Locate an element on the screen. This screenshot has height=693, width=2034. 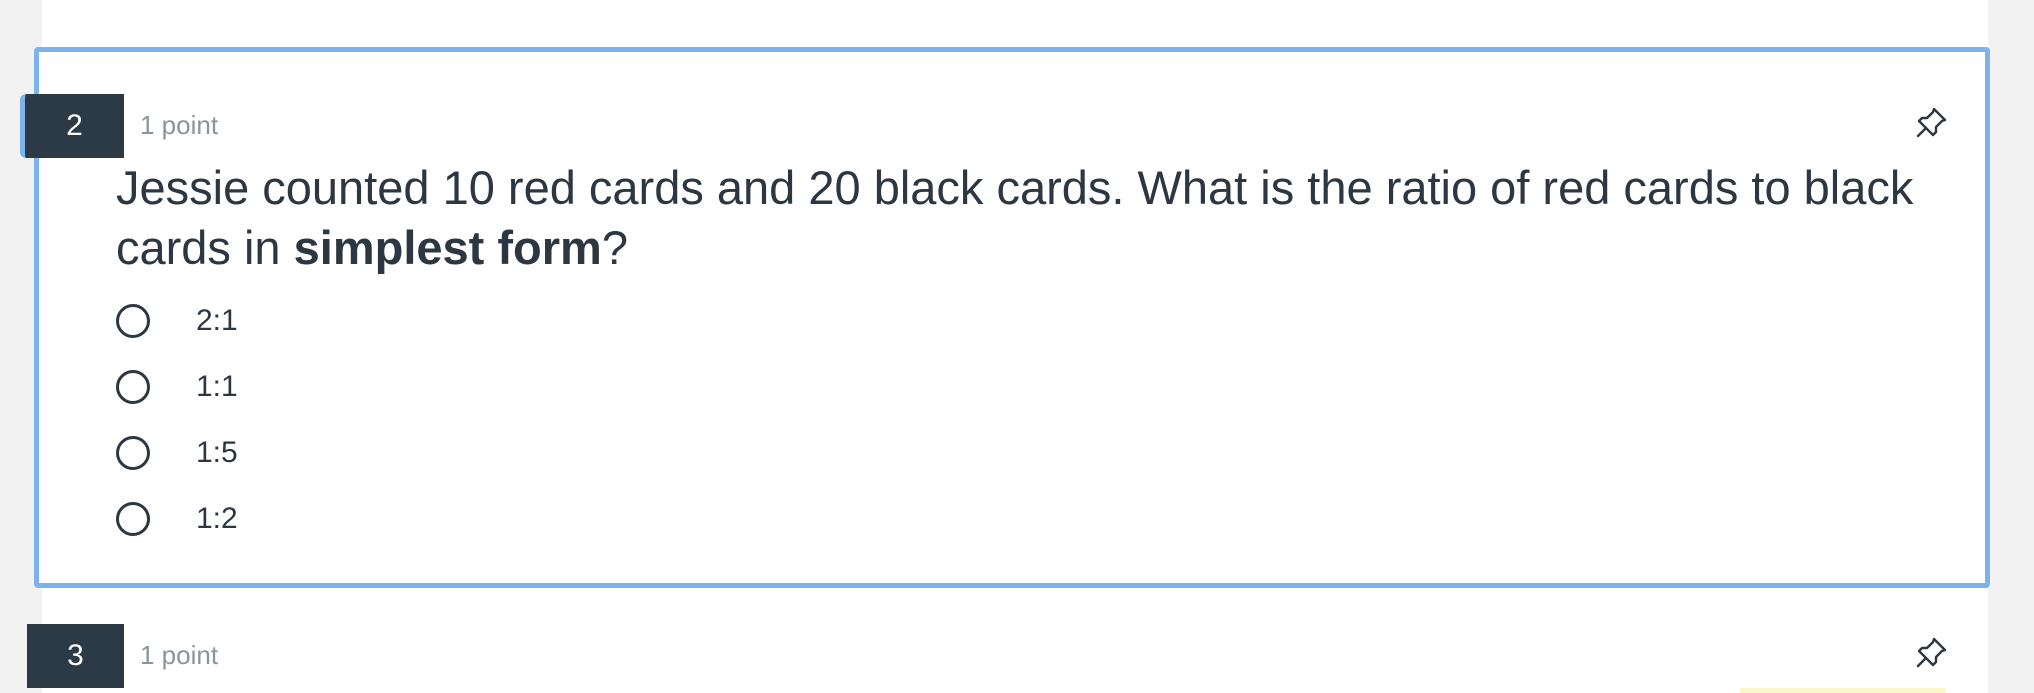
answer-option-label: 2:1 is located at coordinates (217, 320).